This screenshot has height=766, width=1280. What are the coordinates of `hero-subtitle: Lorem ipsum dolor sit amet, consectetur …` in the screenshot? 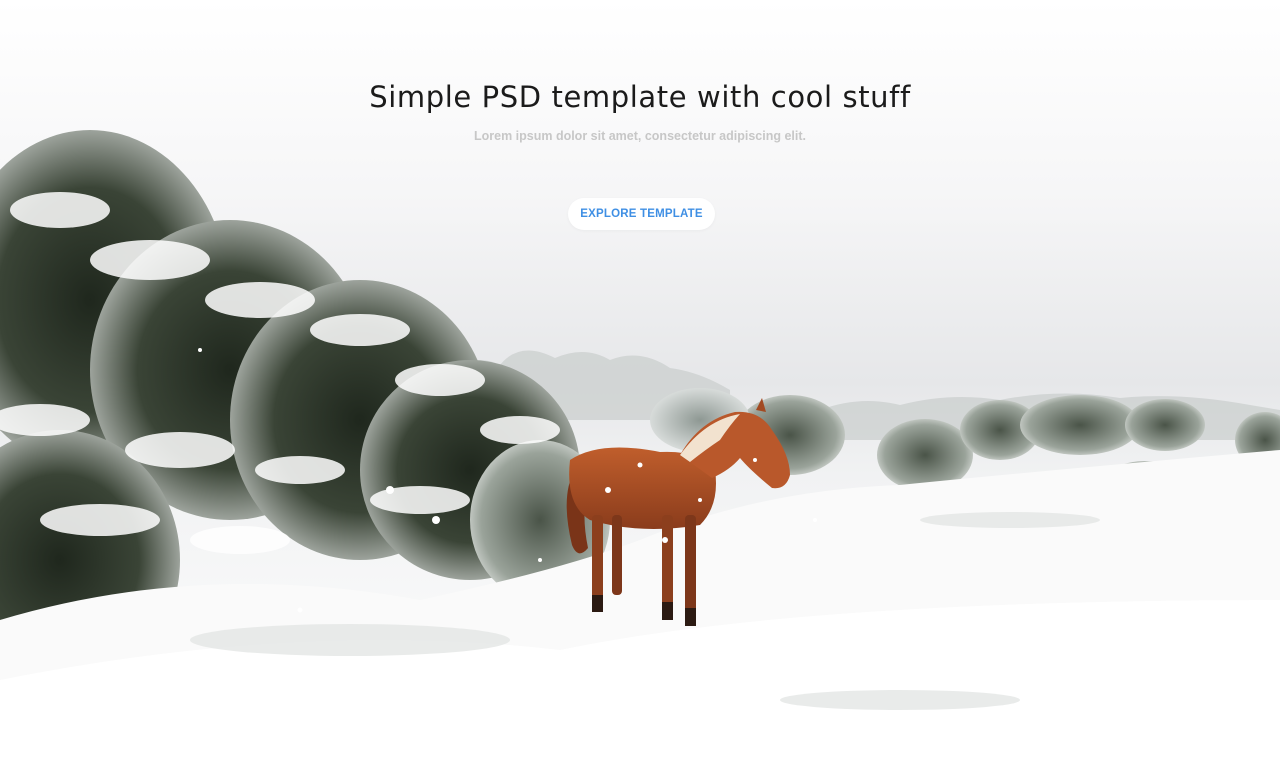 It's located at (639, 136).